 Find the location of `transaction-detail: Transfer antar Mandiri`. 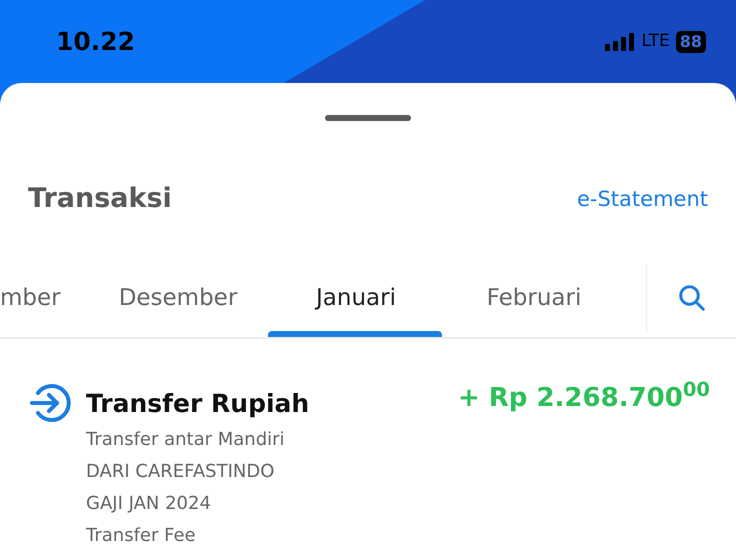

transaction-detail: Transfer antar Mandiri is located at coordinates (186, 440).